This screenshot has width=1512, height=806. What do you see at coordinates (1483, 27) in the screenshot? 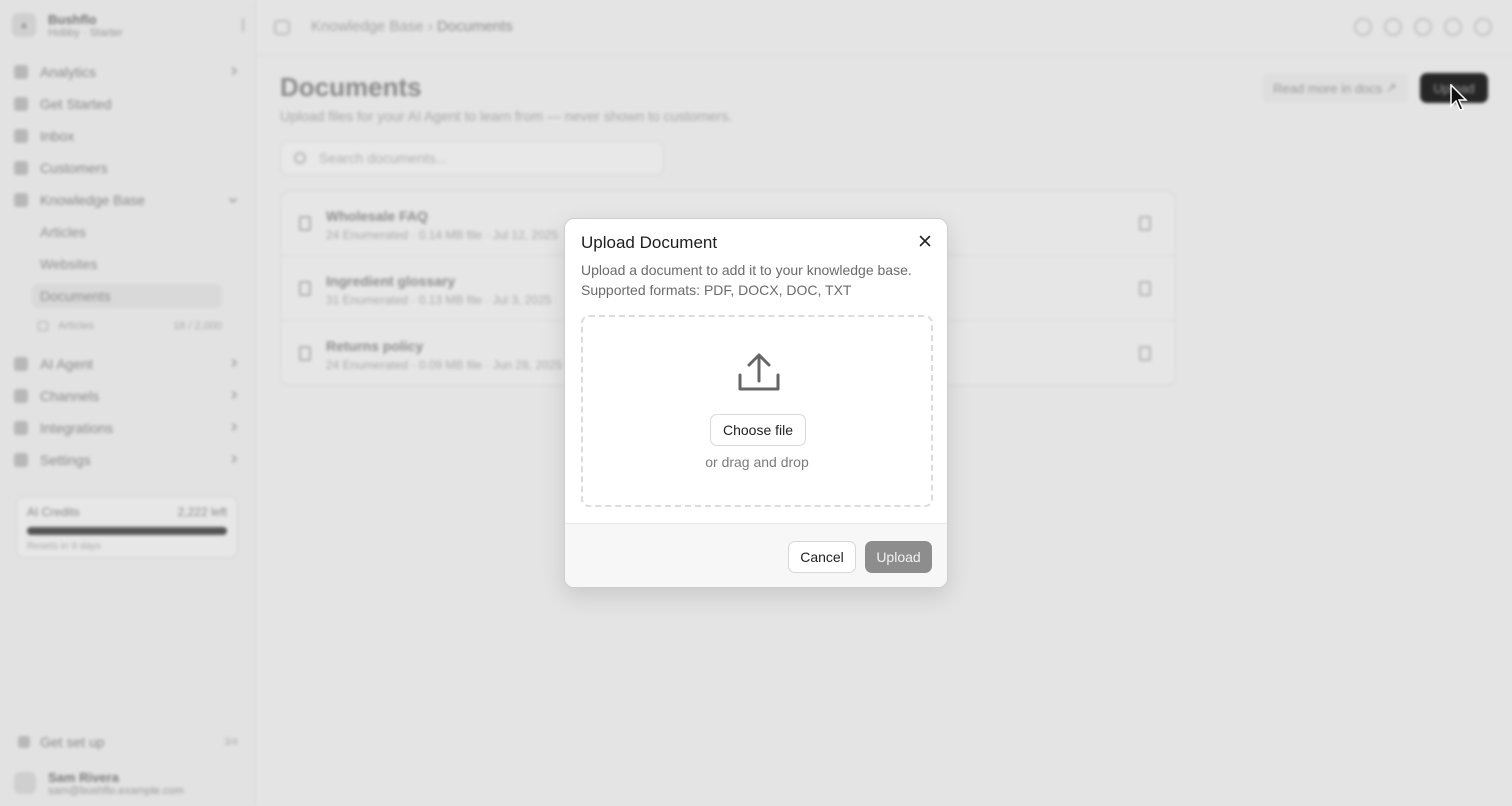
I see `profile-icon` at bounding box center [1483, 27].